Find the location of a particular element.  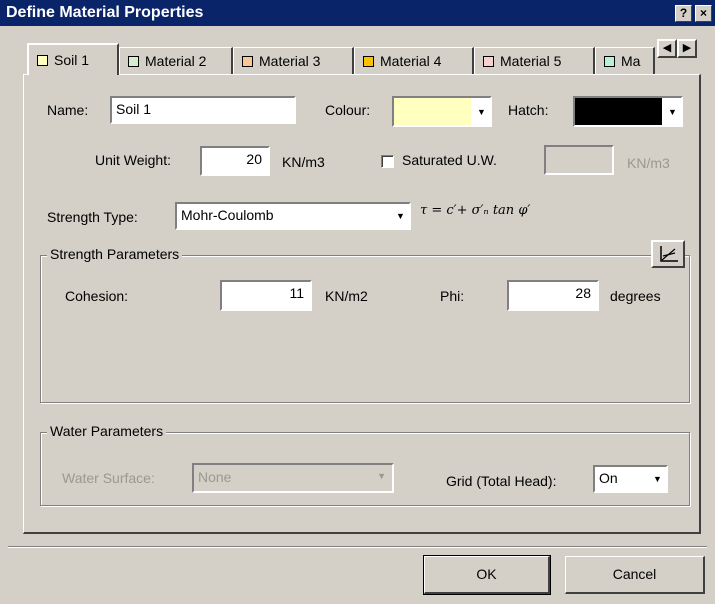

hatch-label: Hatch: is located at coordinates (528, 110).